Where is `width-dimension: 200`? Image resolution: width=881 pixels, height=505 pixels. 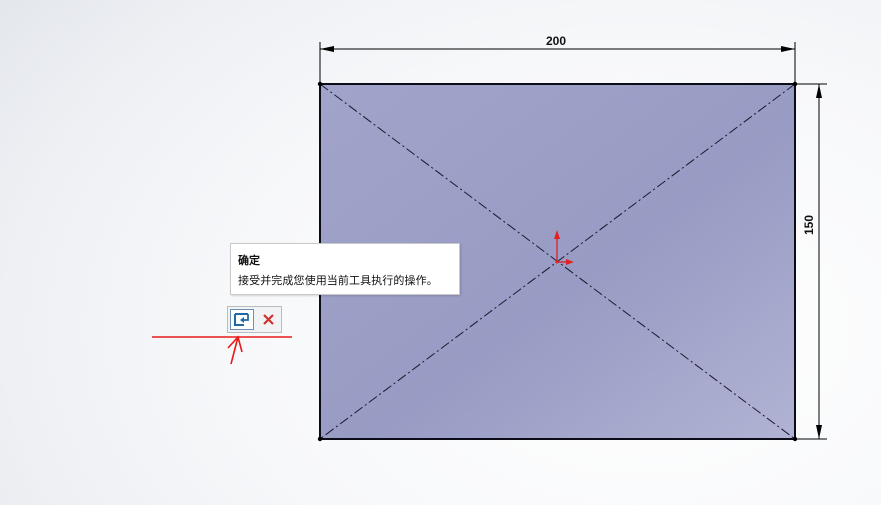 width-dimension: 200 is located at coordinates (557, 58).